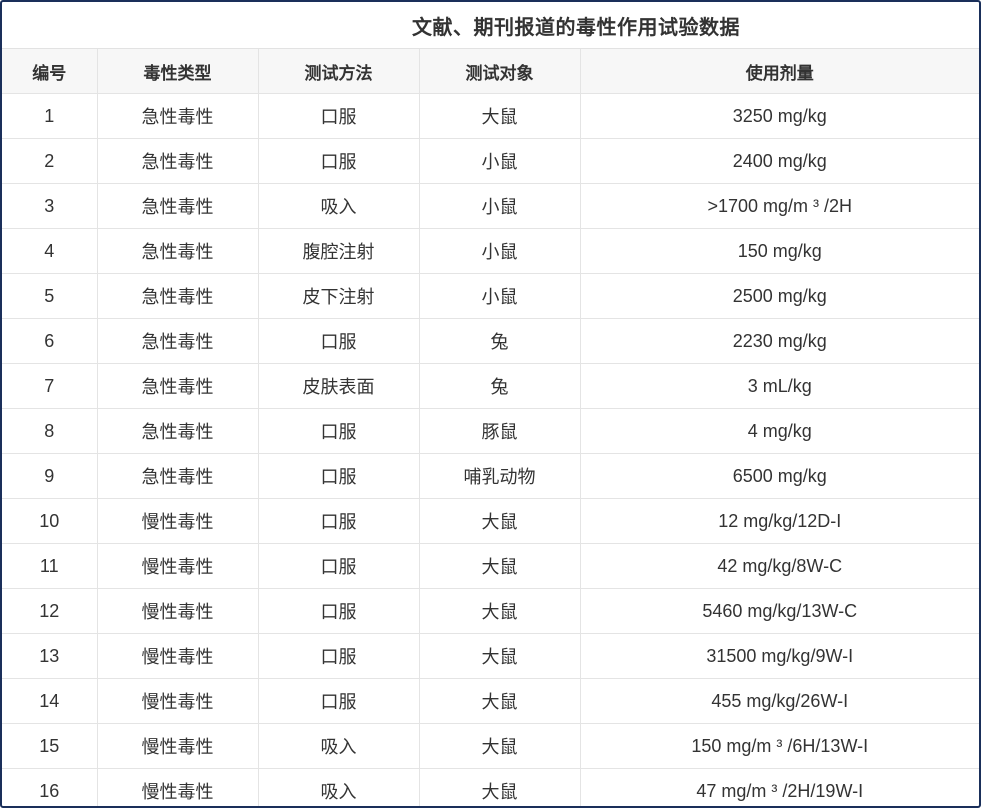  What do you see at coordinates (576, 27) in the screenshot?
I see `table-title: 文献、期刊报道的毒性作用试验数据` at bounding box center [576, 27].